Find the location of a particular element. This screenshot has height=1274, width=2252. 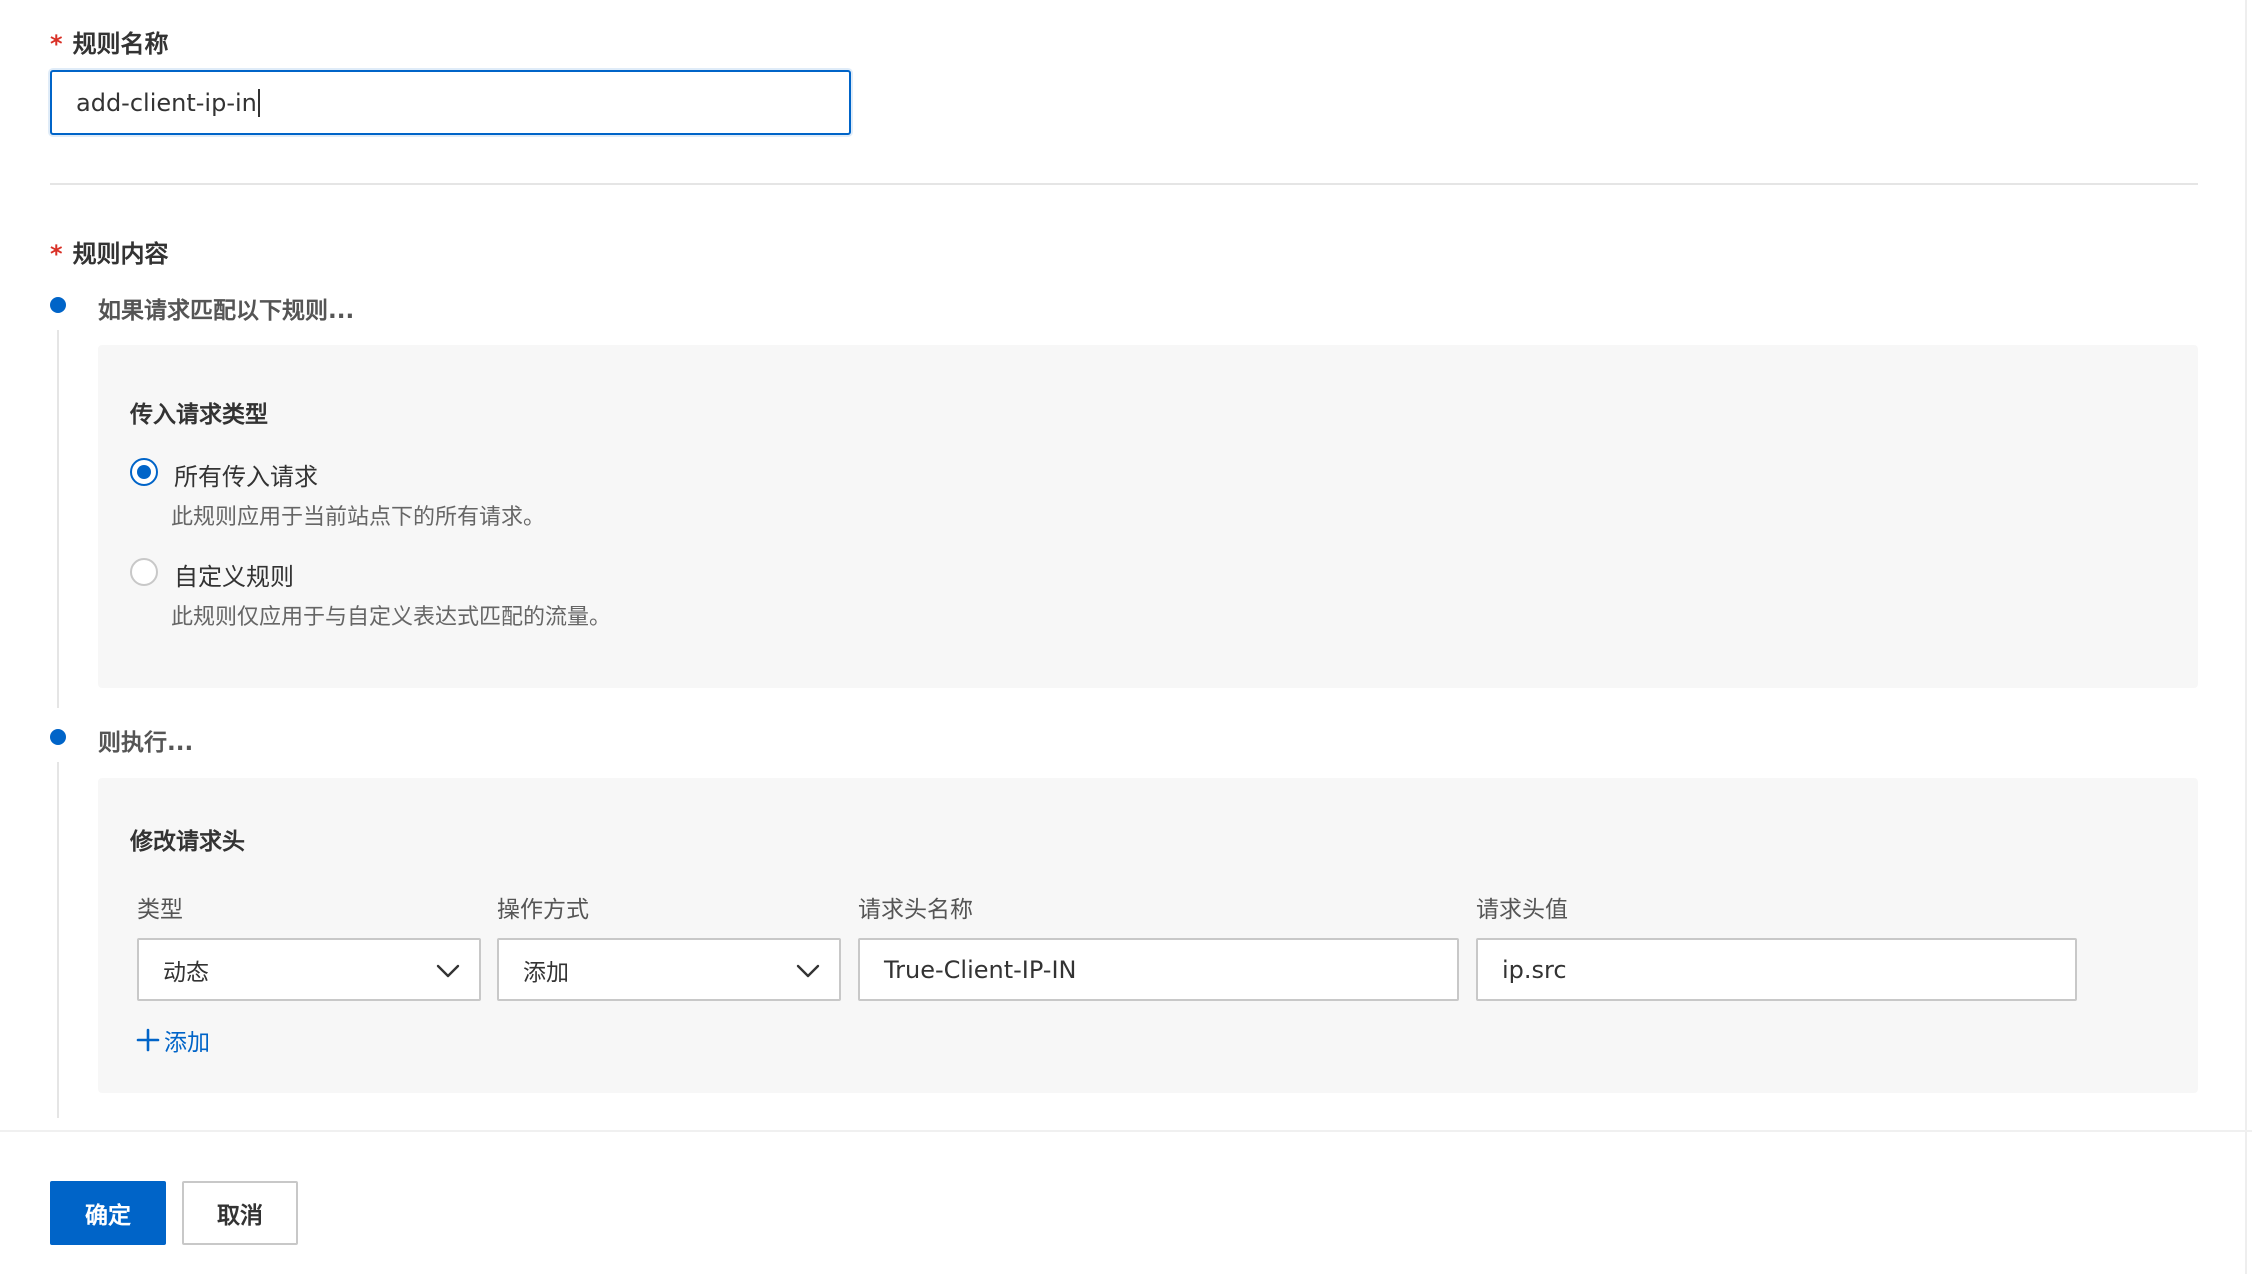

header-name-value: True-Client-IP-IN is located at coordinates (980, 969).